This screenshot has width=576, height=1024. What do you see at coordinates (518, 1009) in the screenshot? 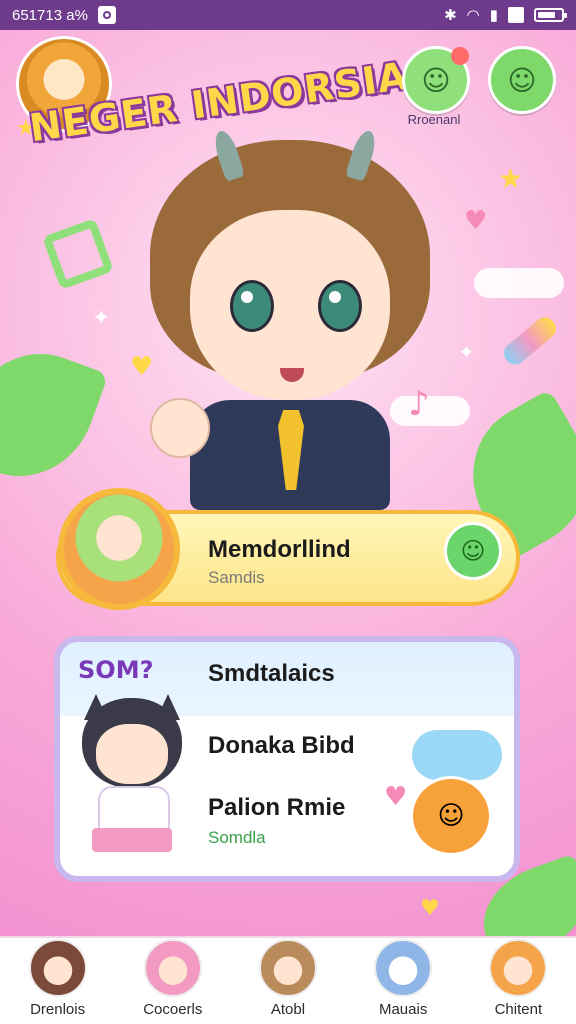
I see `nav-label: Chitent` at bounding box center [518, 1009].